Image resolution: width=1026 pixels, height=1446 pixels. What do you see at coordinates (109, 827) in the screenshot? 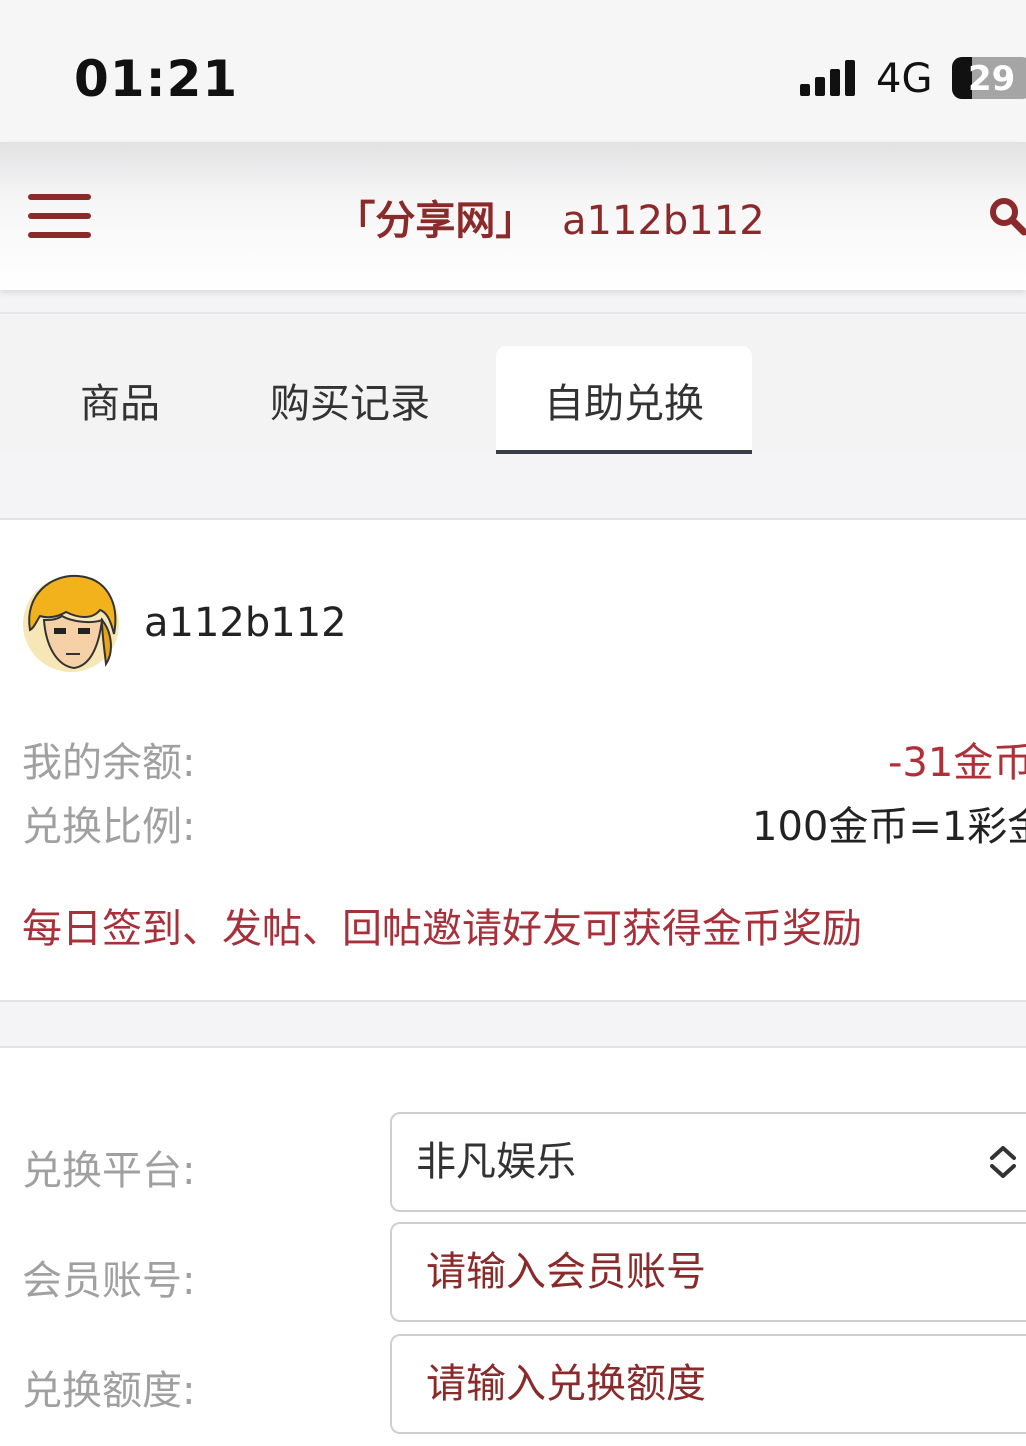
I see `ratio-label: 兑换比例:` at bounding box center [109, 827].